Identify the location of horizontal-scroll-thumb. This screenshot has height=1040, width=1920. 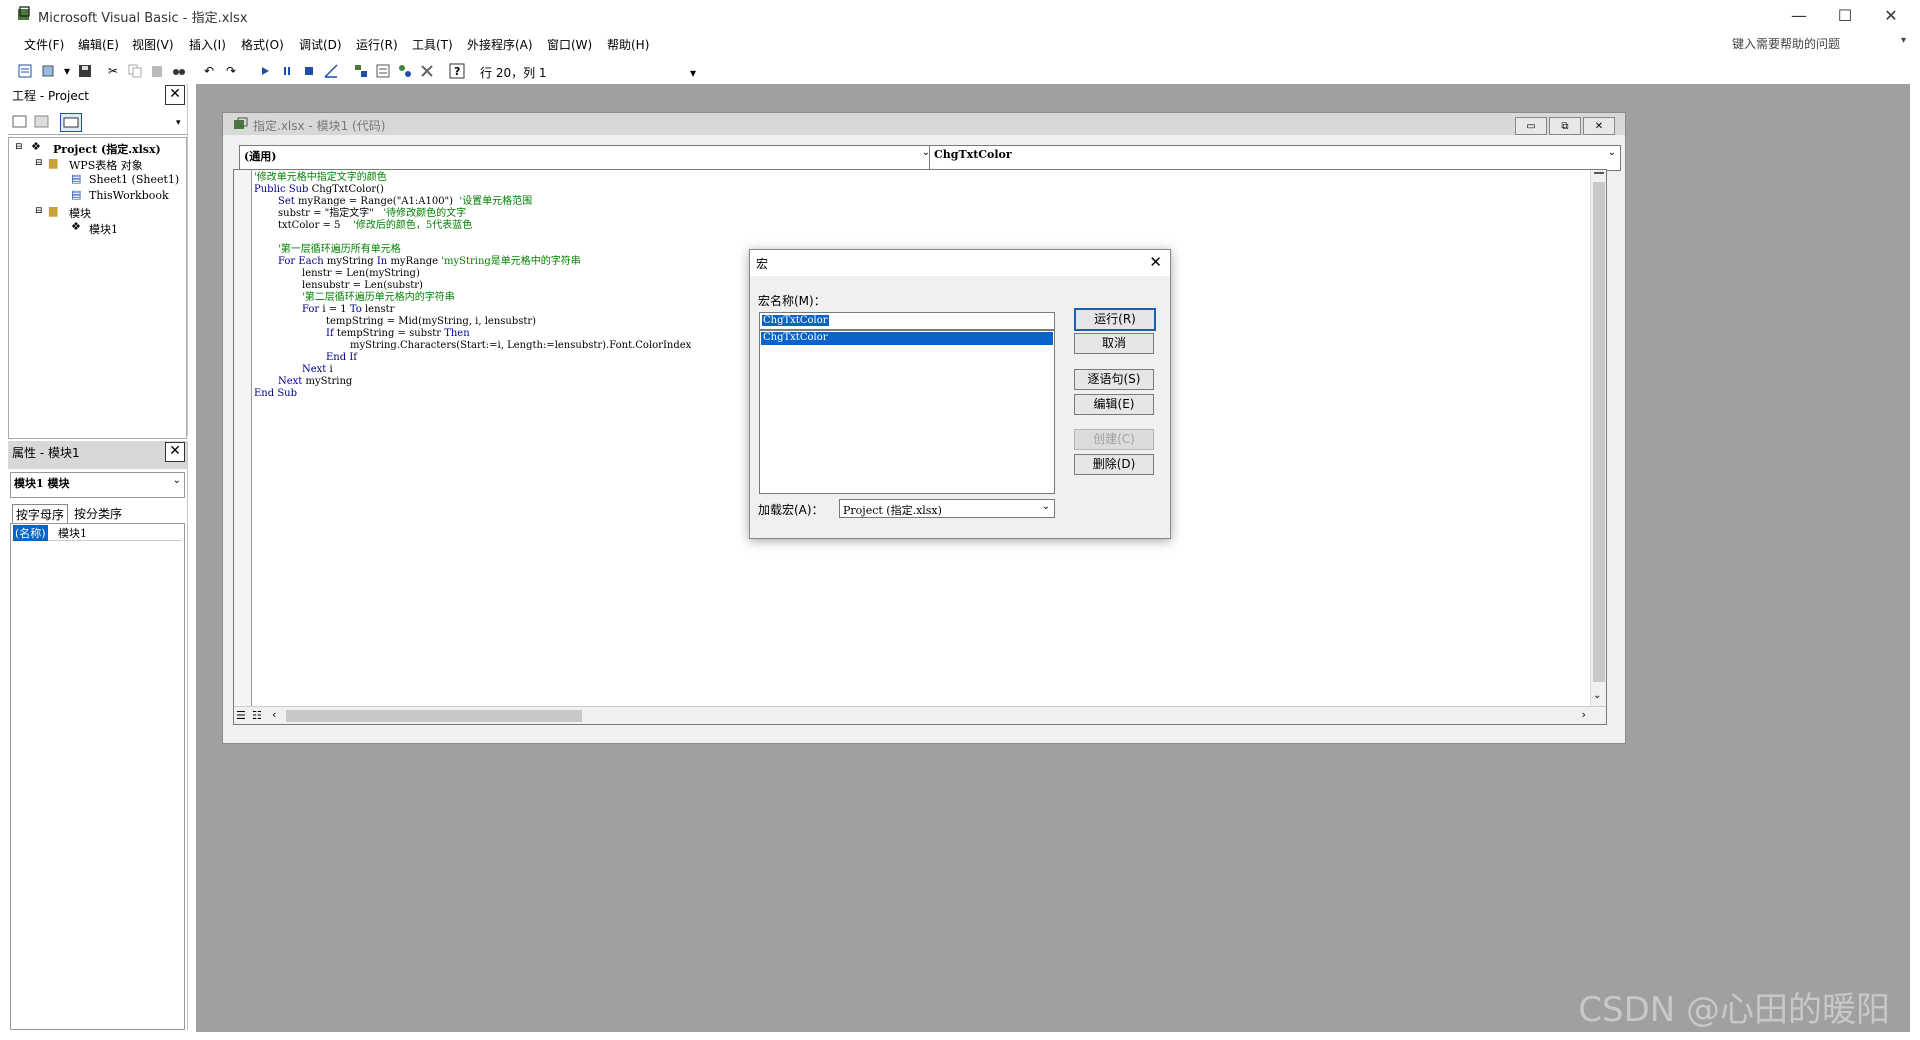
(434, 716).